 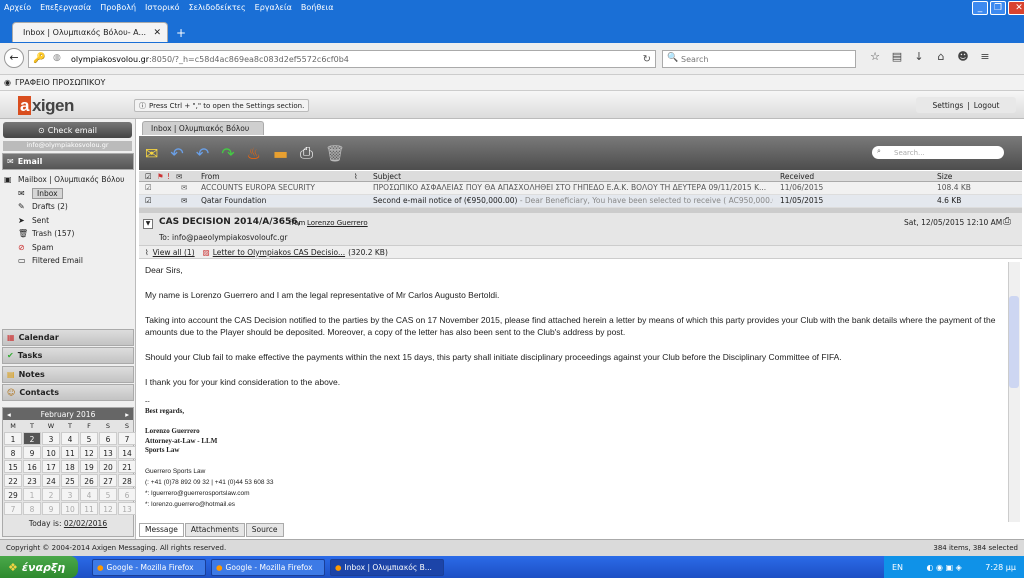 I want to click on menu-history: Ιστορικό, so click(x=162, y=7).